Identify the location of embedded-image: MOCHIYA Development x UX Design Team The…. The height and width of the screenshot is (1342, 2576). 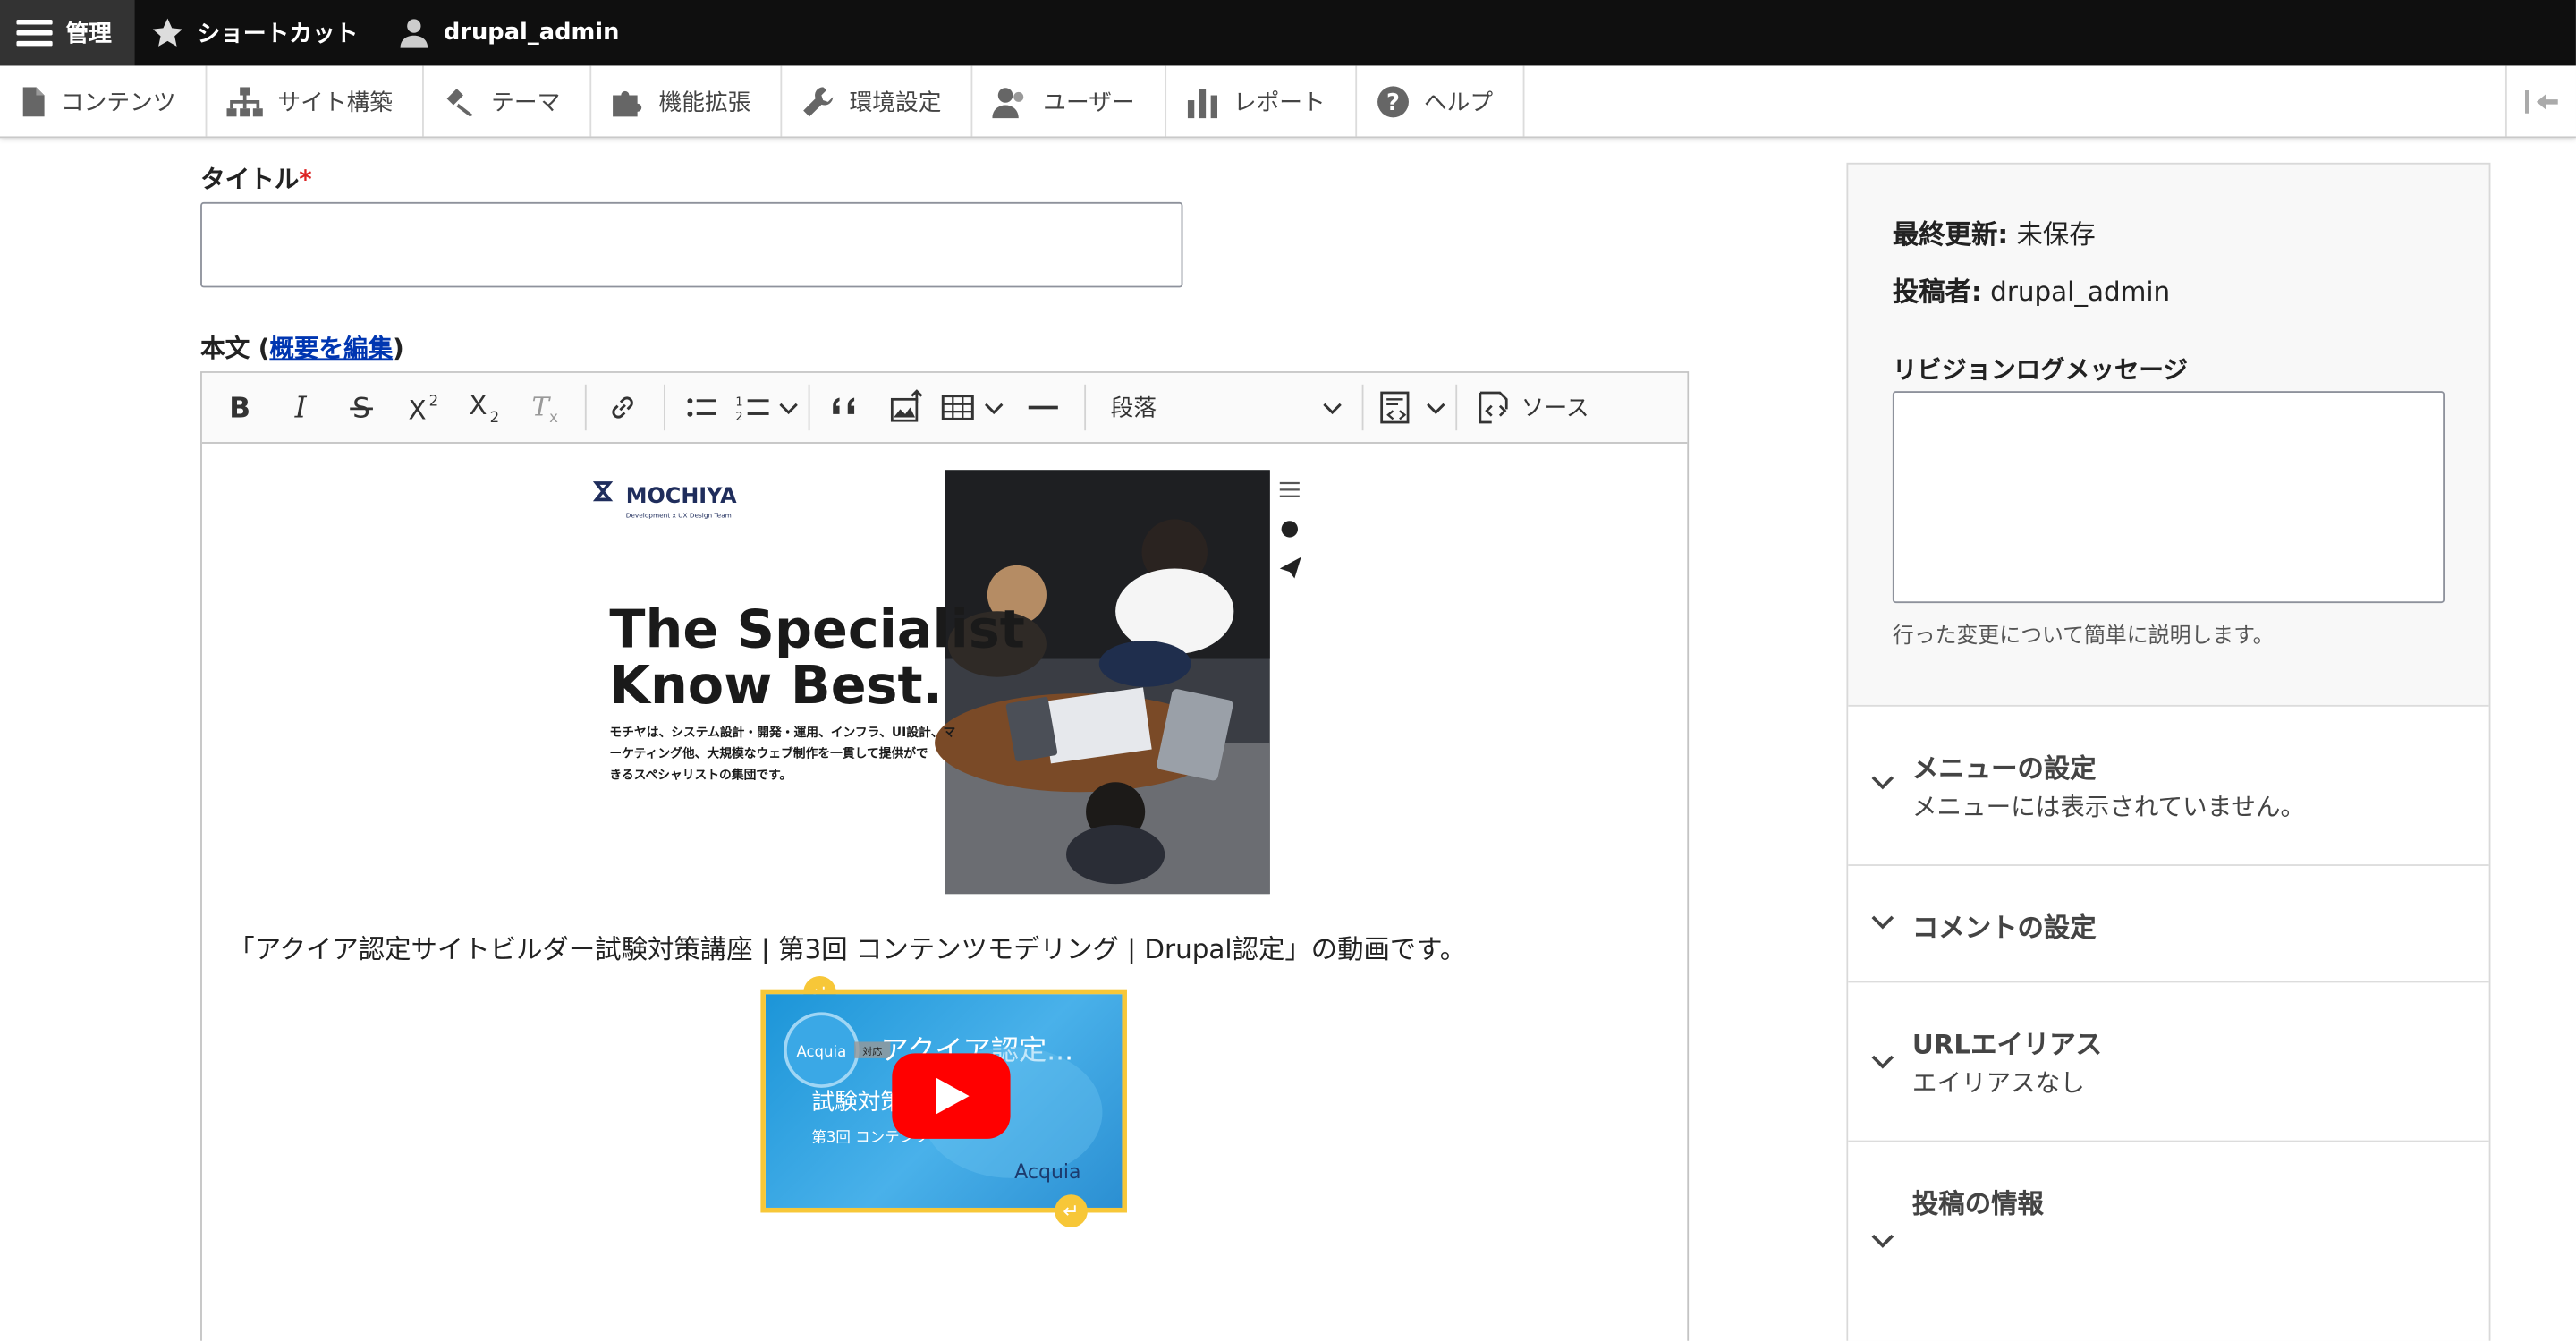
(947, 681).